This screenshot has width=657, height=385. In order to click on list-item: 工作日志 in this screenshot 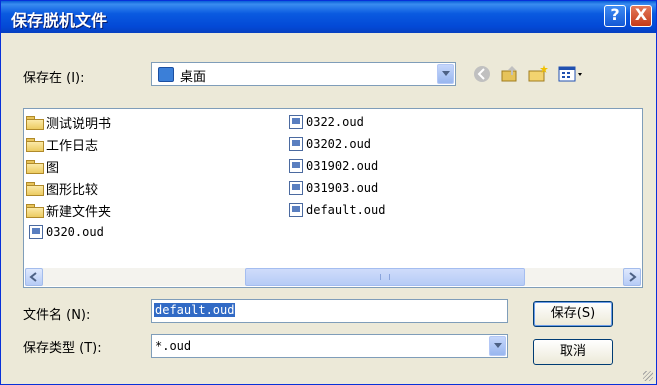, I will do `click(62, 144)`.